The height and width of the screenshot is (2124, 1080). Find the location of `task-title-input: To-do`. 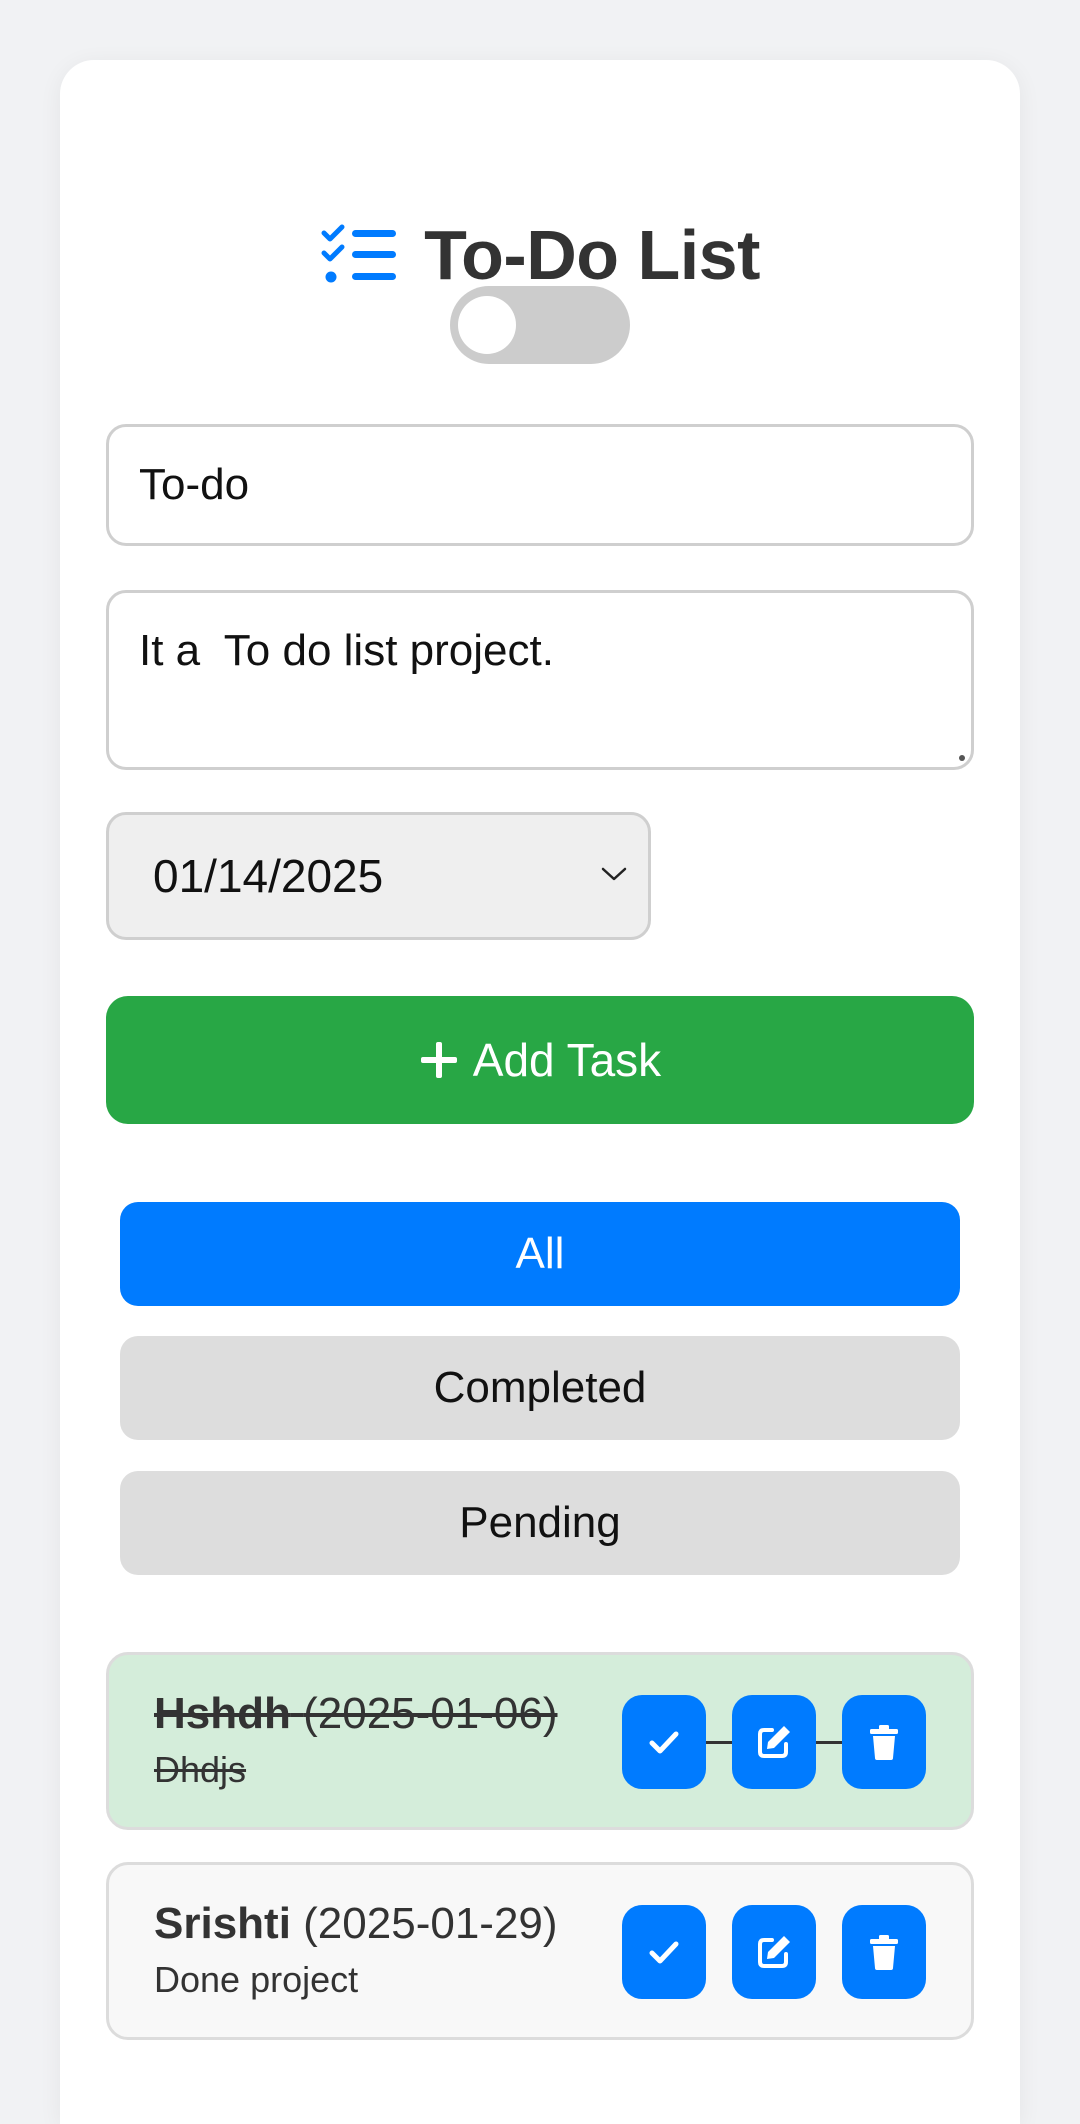

task-title-input: To-do is located at coordinates (540, 485).